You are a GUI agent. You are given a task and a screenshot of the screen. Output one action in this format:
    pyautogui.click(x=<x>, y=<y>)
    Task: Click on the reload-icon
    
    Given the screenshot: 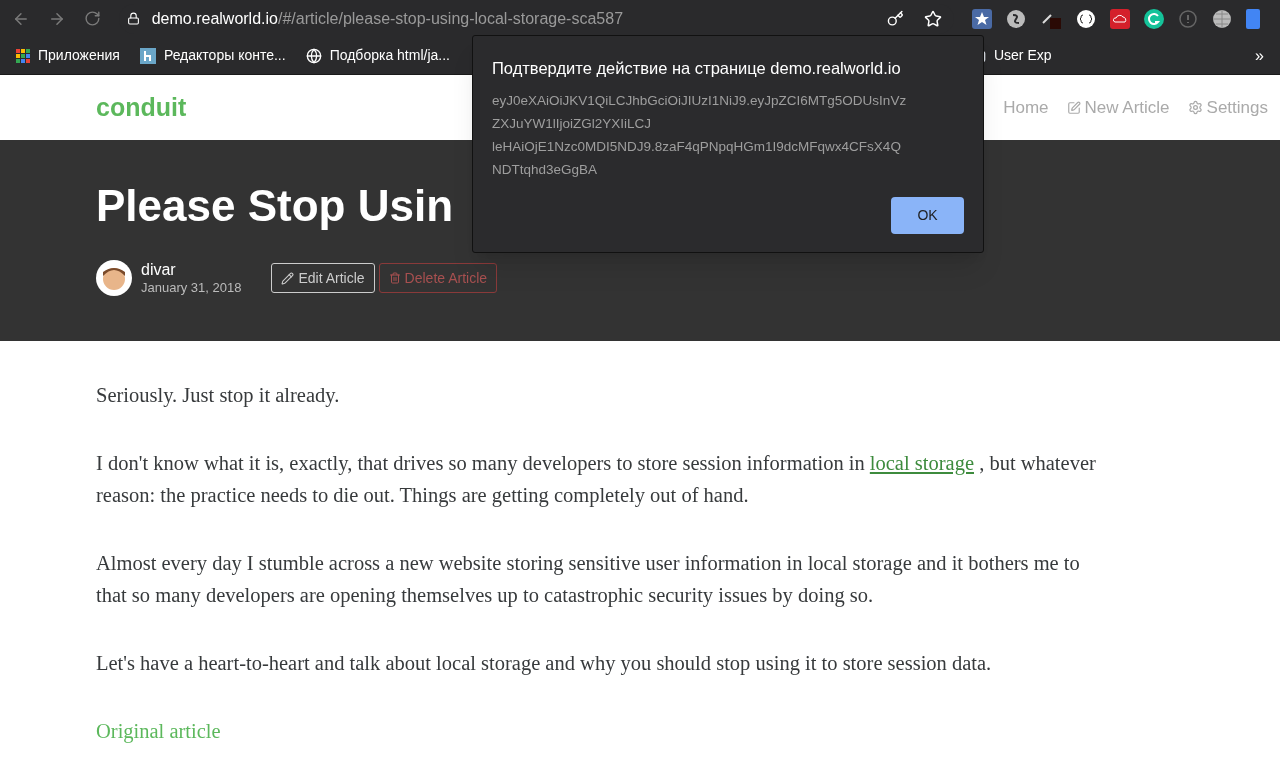 What is the action you would take?
    pyautogui.click(x=92, y=18)
    